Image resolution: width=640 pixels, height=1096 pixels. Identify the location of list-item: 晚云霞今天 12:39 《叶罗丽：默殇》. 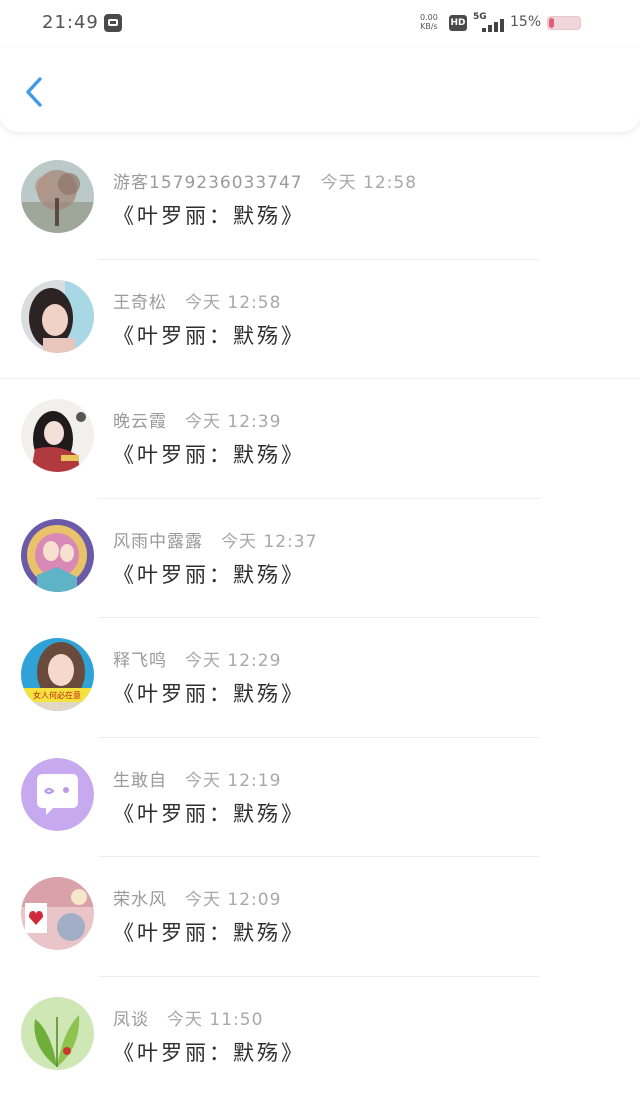
(320, 439).